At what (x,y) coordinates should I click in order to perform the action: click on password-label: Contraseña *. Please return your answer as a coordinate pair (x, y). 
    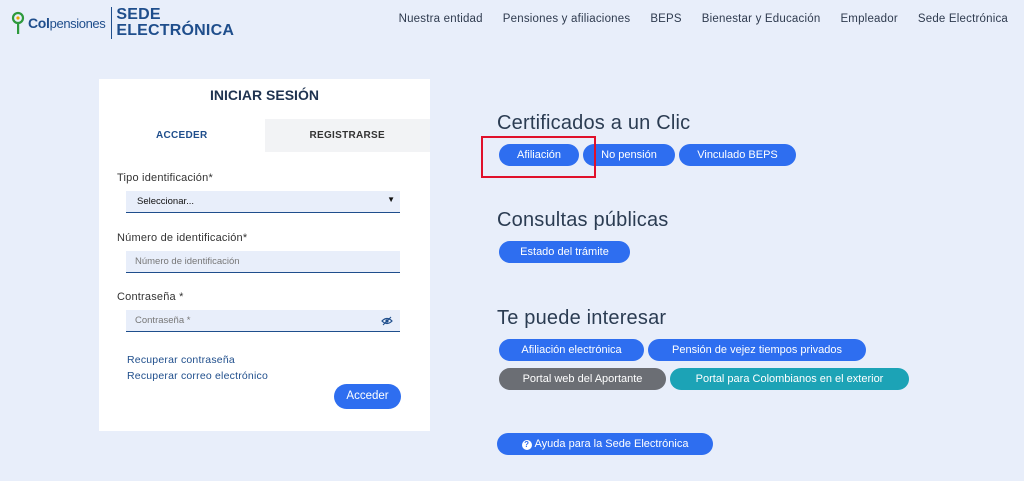
    Looking at the image, I should click on (150, 297).